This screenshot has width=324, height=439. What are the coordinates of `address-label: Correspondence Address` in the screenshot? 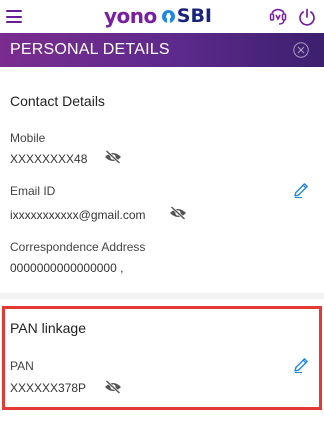 It's located at (78, 247).